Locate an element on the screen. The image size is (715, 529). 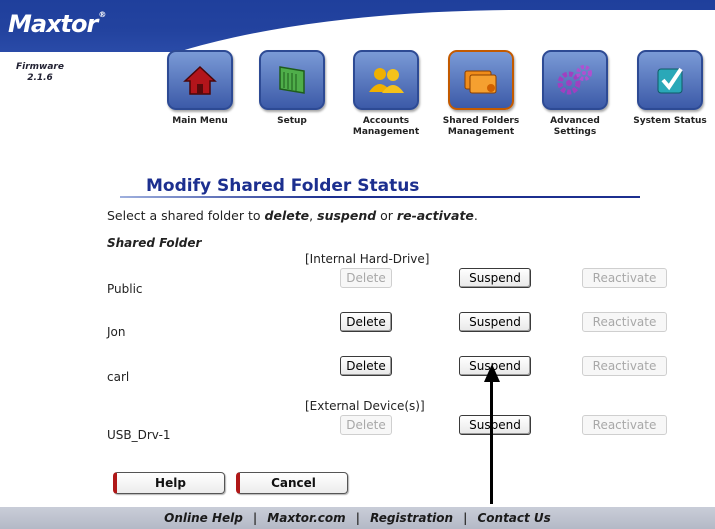
header-curve is located at coordinates (392, 31).